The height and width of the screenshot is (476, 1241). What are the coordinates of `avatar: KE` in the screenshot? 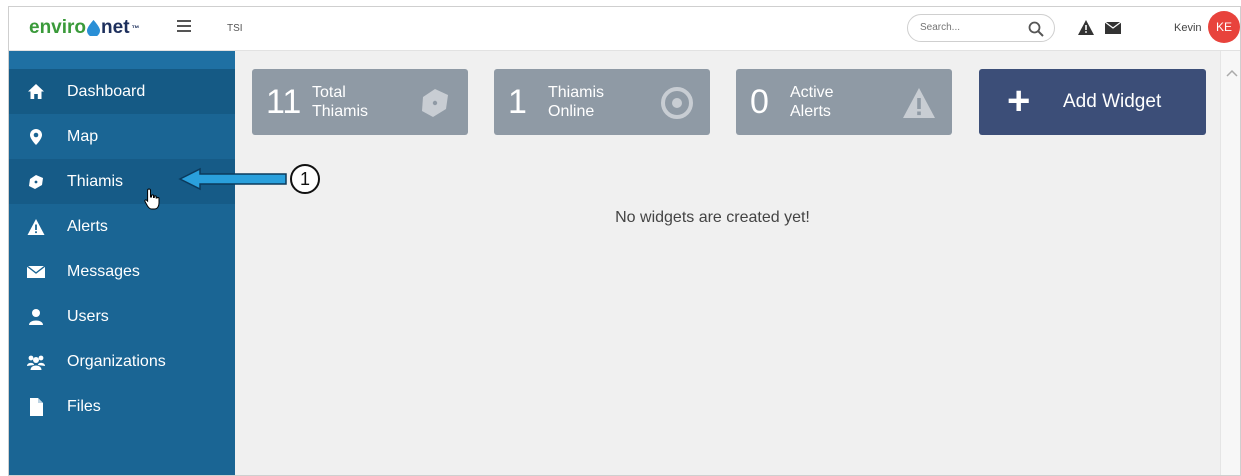 It's located at (1224, 27).